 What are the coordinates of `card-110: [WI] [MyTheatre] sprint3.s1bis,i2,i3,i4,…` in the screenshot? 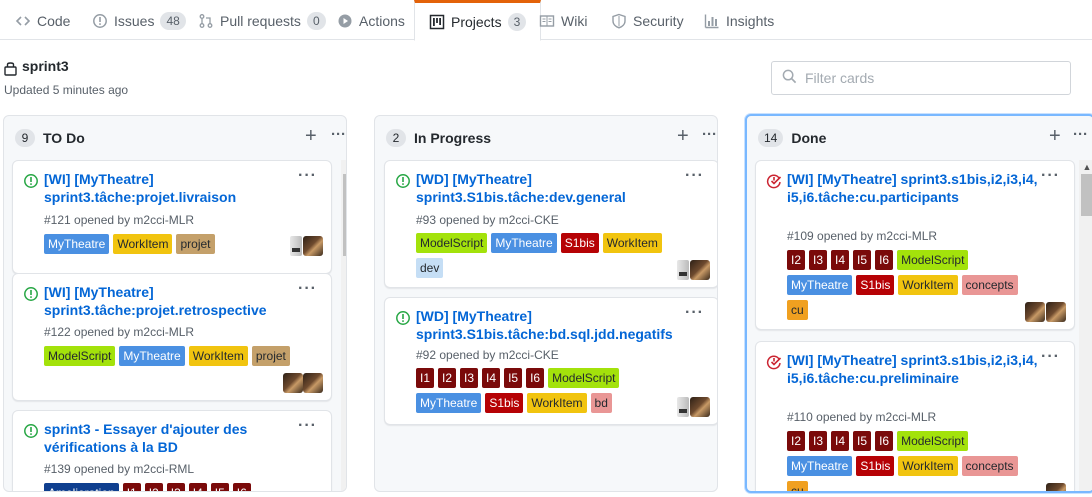 It's located at (915, 416).